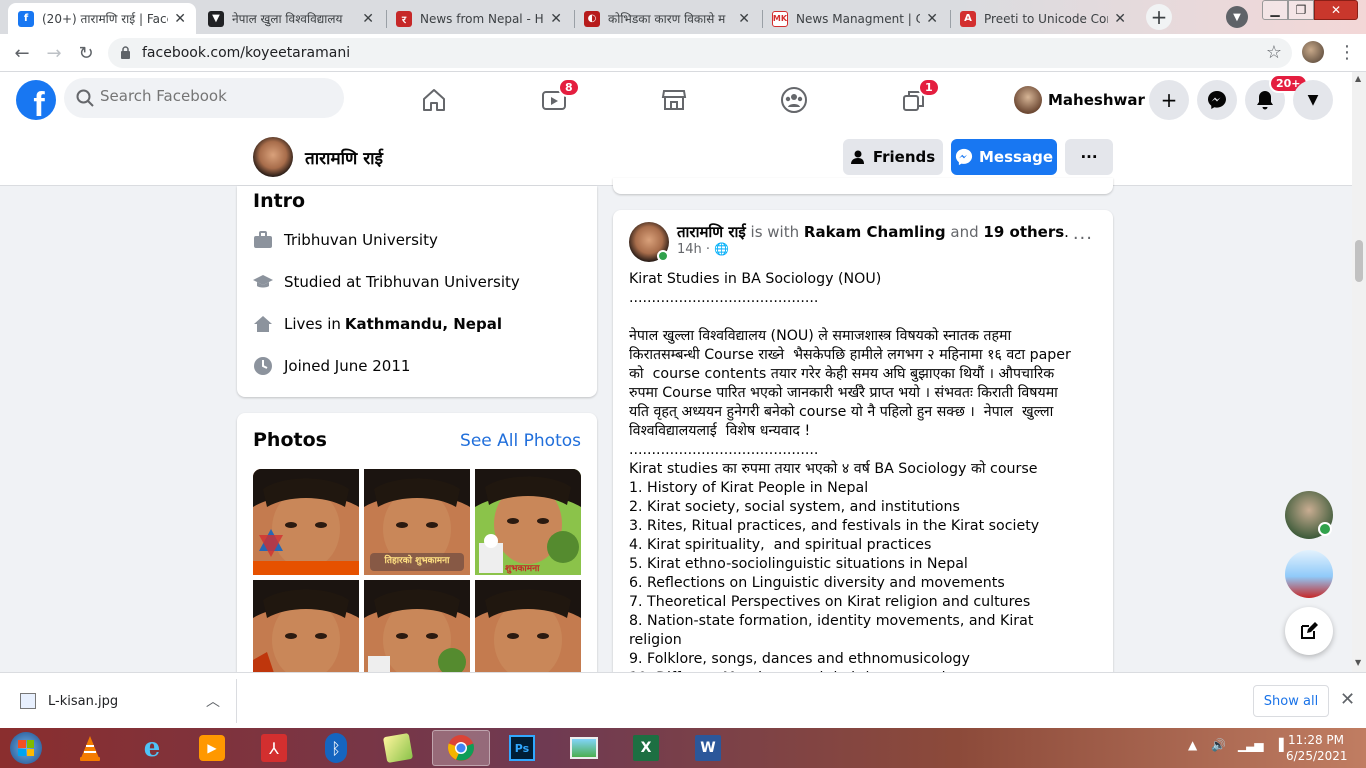 Image resolution: width=1366 pixels, height=768 pixels. What do you see at coordinates (683, 700) in the screenshot?
I see `download-bar: L-kisan.jpg ︿ Show all ✕` at bounding box center [683, 700].